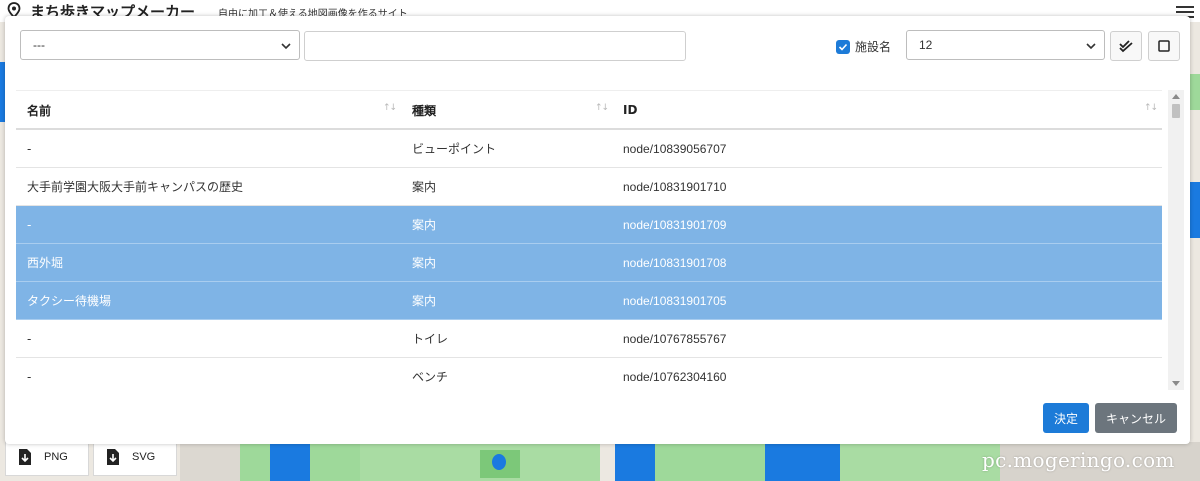 Image resolution: width=1200 pixels, height=481 pixels. I want to click on ok-button: 決定, so click(1066, 418).